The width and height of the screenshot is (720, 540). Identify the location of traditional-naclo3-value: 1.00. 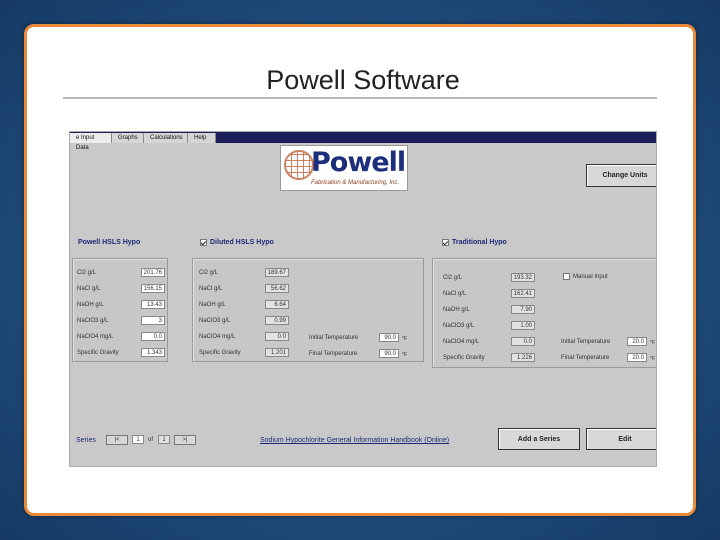
(523, 325).